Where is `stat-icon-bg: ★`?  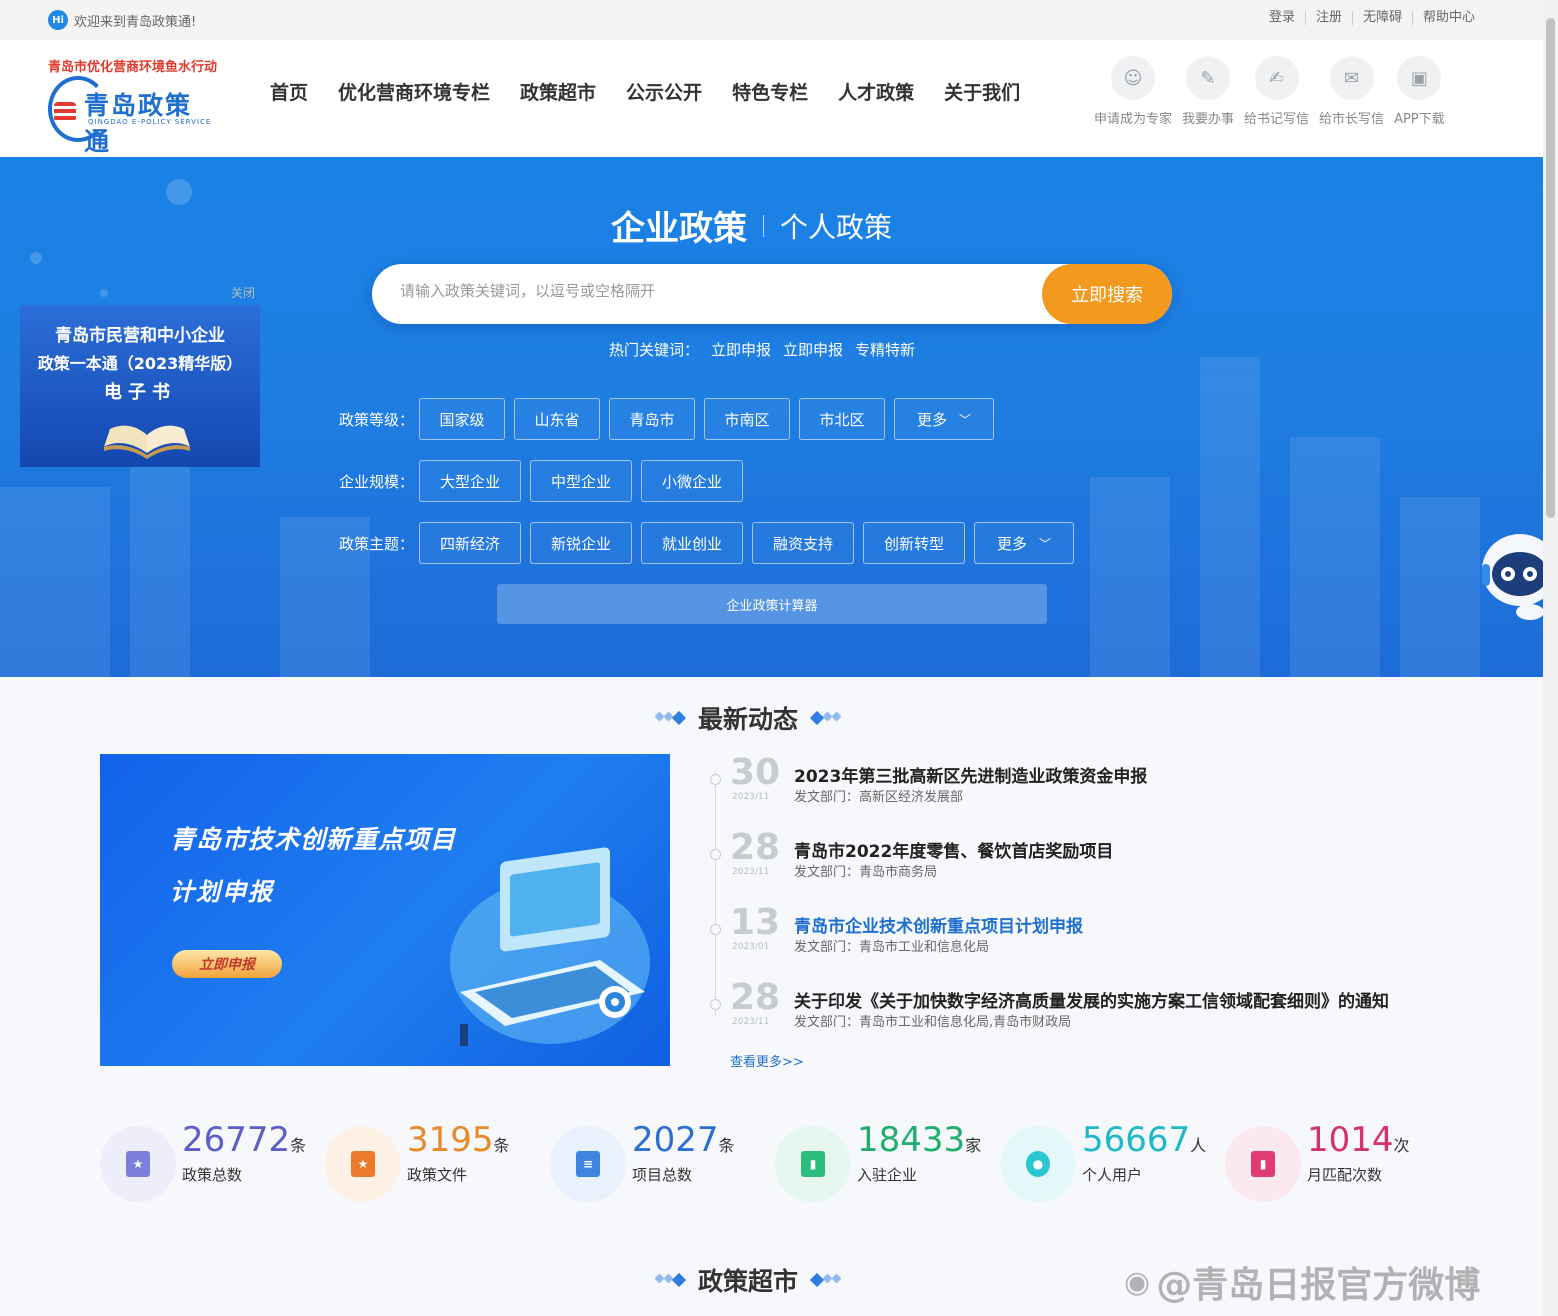 stat-icon-bg: ★ is located at coordinates (363, 1164).